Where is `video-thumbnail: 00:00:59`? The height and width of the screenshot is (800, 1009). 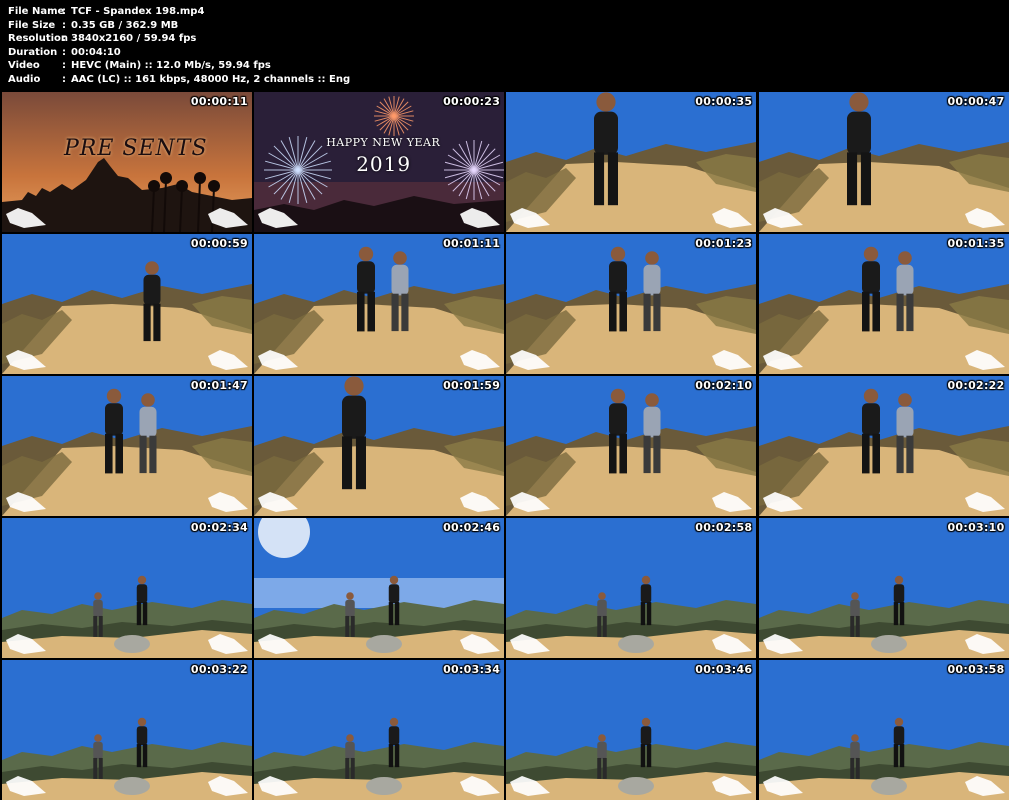 video-thumbnail: 00:00:59 is located at coordinates (127, 304).